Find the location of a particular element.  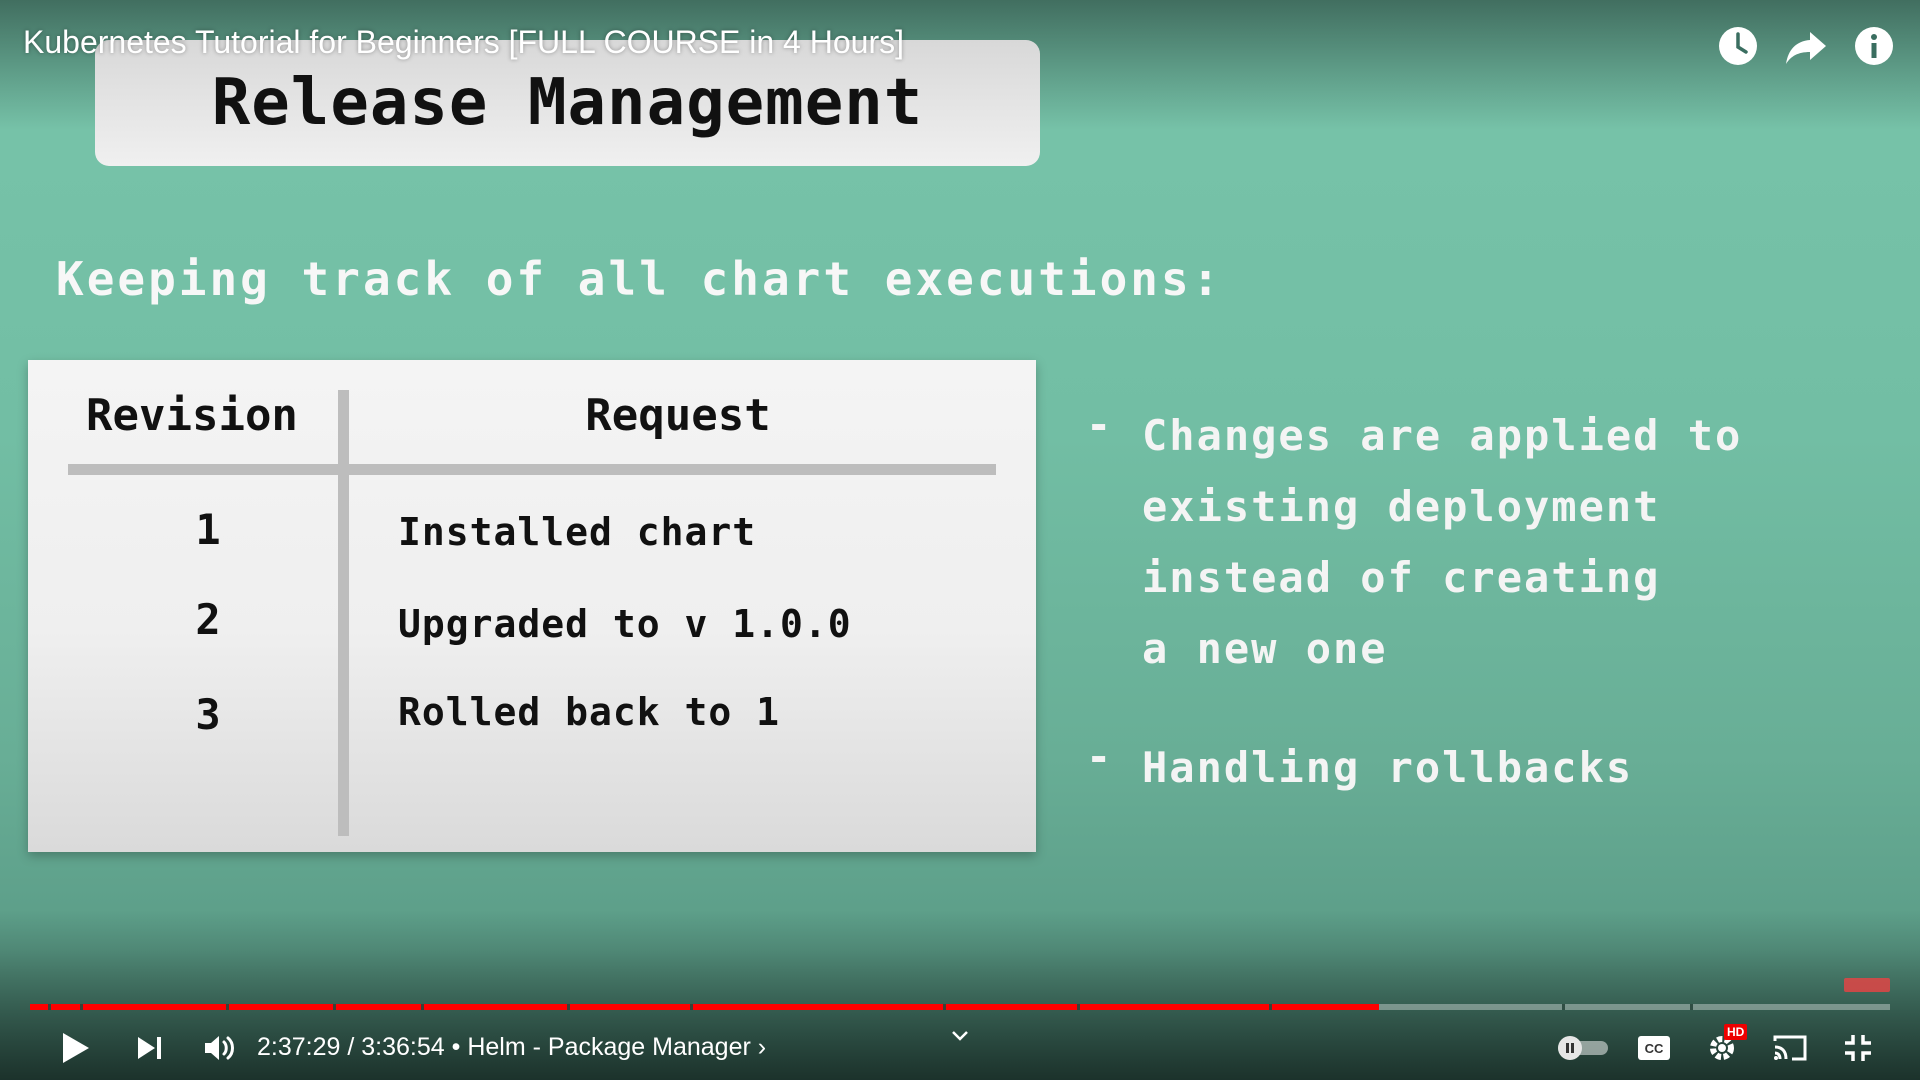

slide-title: Release Management is located at coordinates (567, 103).